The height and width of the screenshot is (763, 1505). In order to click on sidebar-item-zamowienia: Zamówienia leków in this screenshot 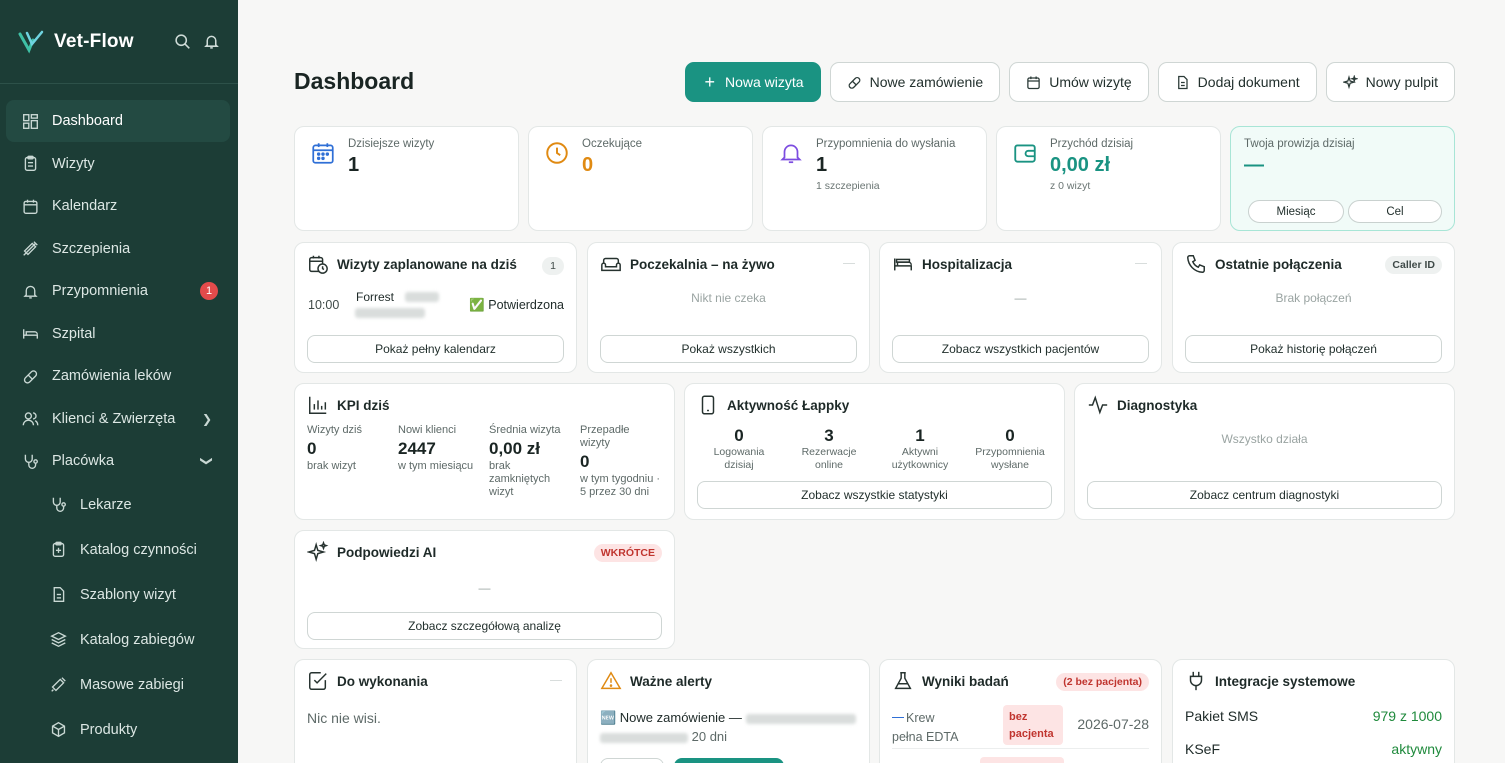, I will do `click(118, 376)`.